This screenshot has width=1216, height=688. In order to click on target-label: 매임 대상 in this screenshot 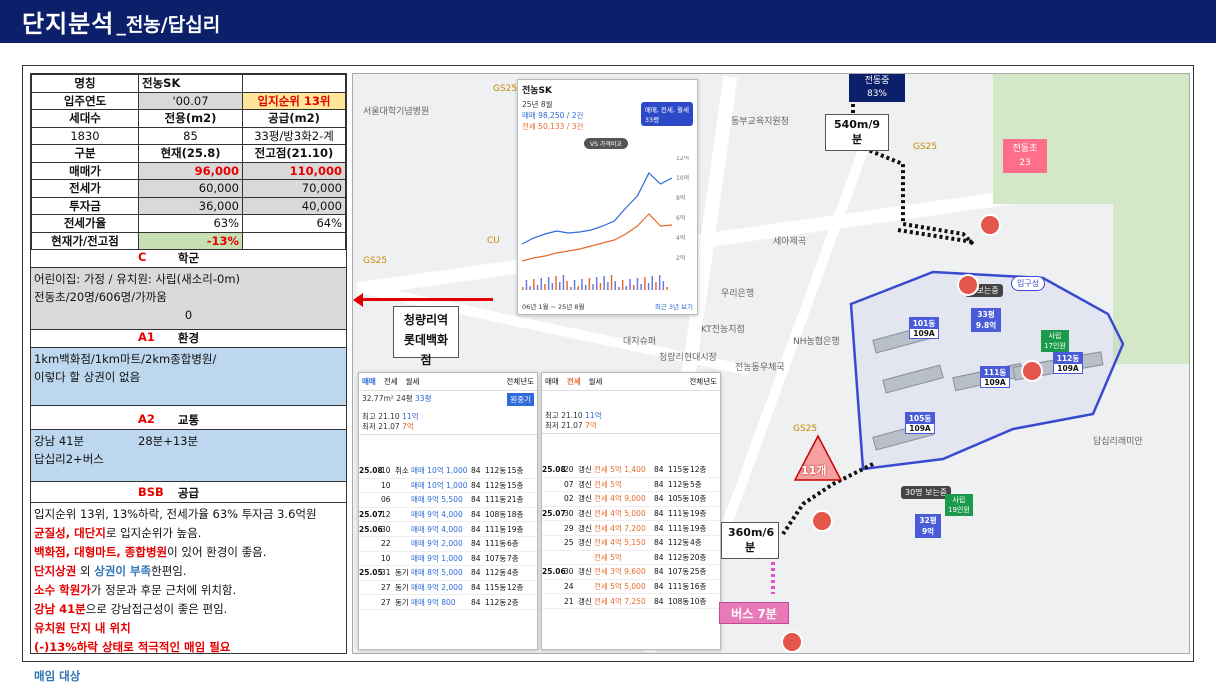, I will do `click(57, 676)`.